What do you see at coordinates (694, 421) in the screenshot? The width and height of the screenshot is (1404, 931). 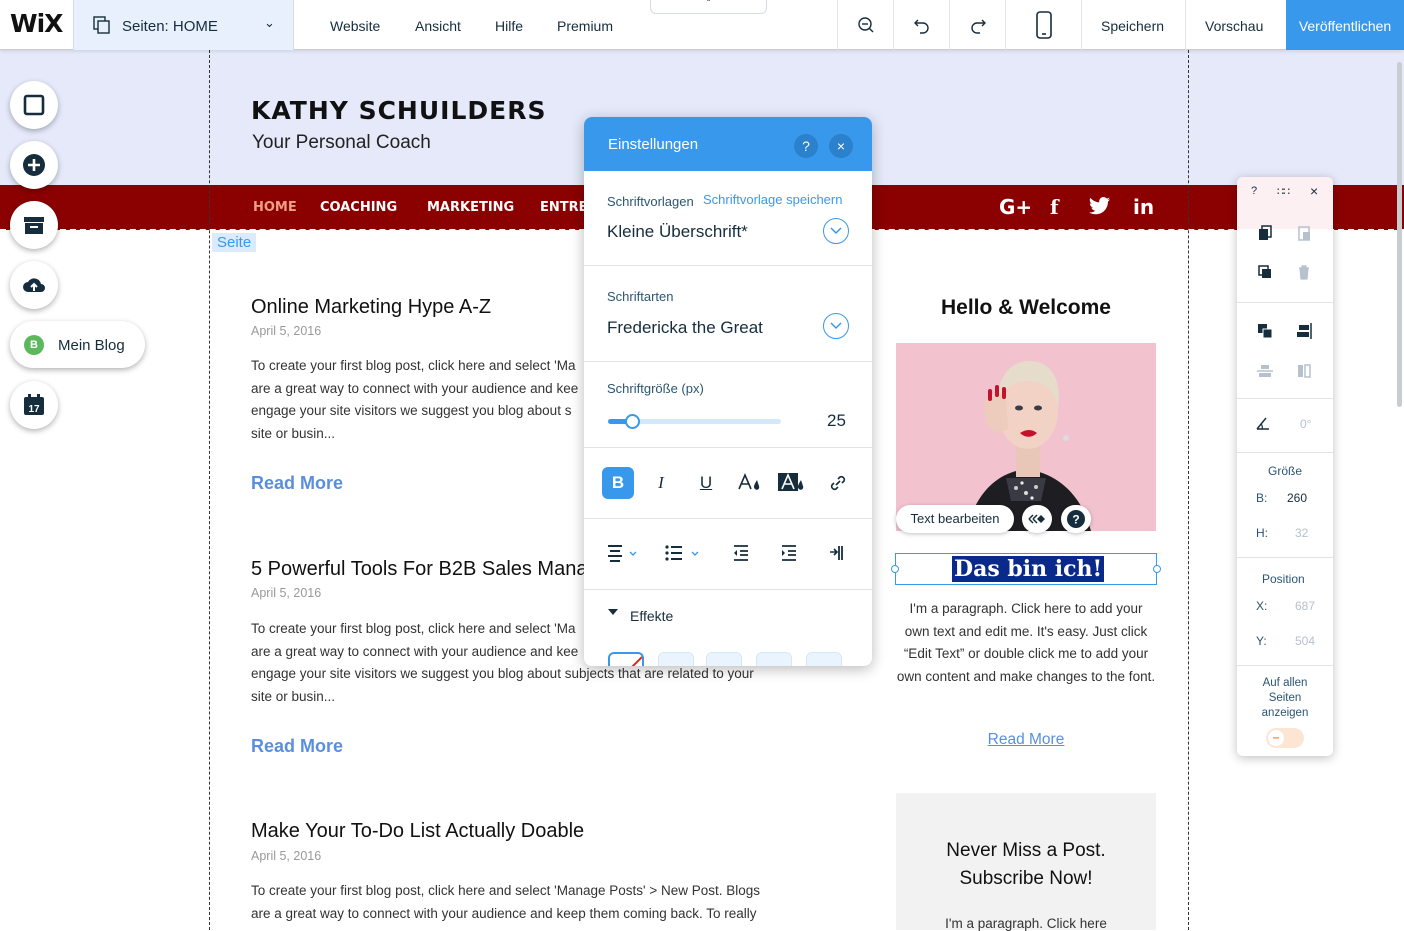 I see `font-size-slider` at bounding box center [694, 421].